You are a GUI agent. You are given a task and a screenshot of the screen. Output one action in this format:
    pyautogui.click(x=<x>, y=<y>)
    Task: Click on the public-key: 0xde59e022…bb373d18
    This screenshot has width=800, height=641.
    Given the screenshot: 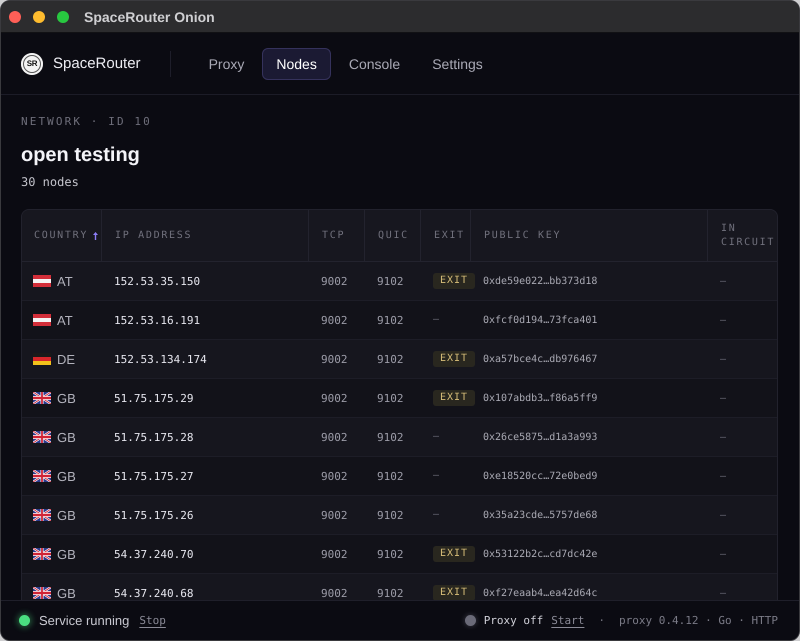 What is the action you would take?
    pyautogui.click(x=540, y=281)
    